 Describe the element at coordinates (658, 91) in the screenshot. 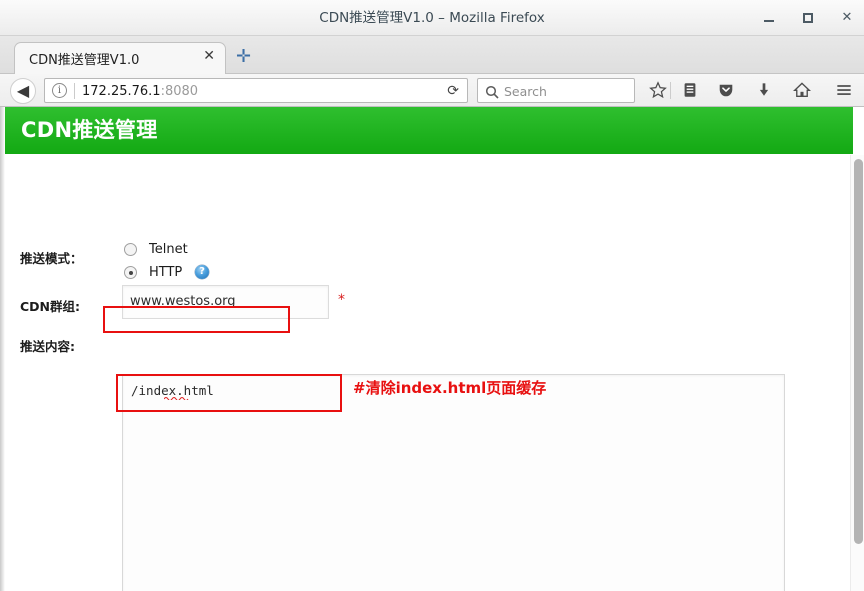

I see `bookmark-star-icon` at that location.